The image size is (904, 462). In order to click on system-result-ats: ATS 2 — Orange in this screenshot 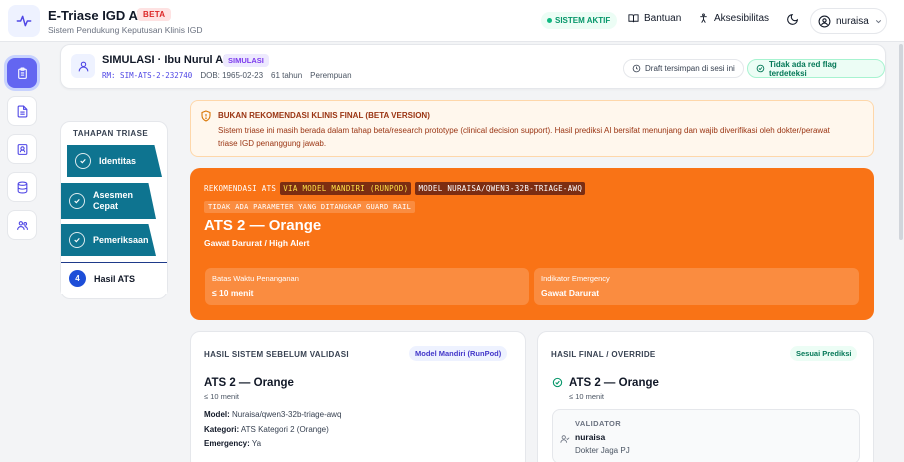, I will do `click(249, 383)`.